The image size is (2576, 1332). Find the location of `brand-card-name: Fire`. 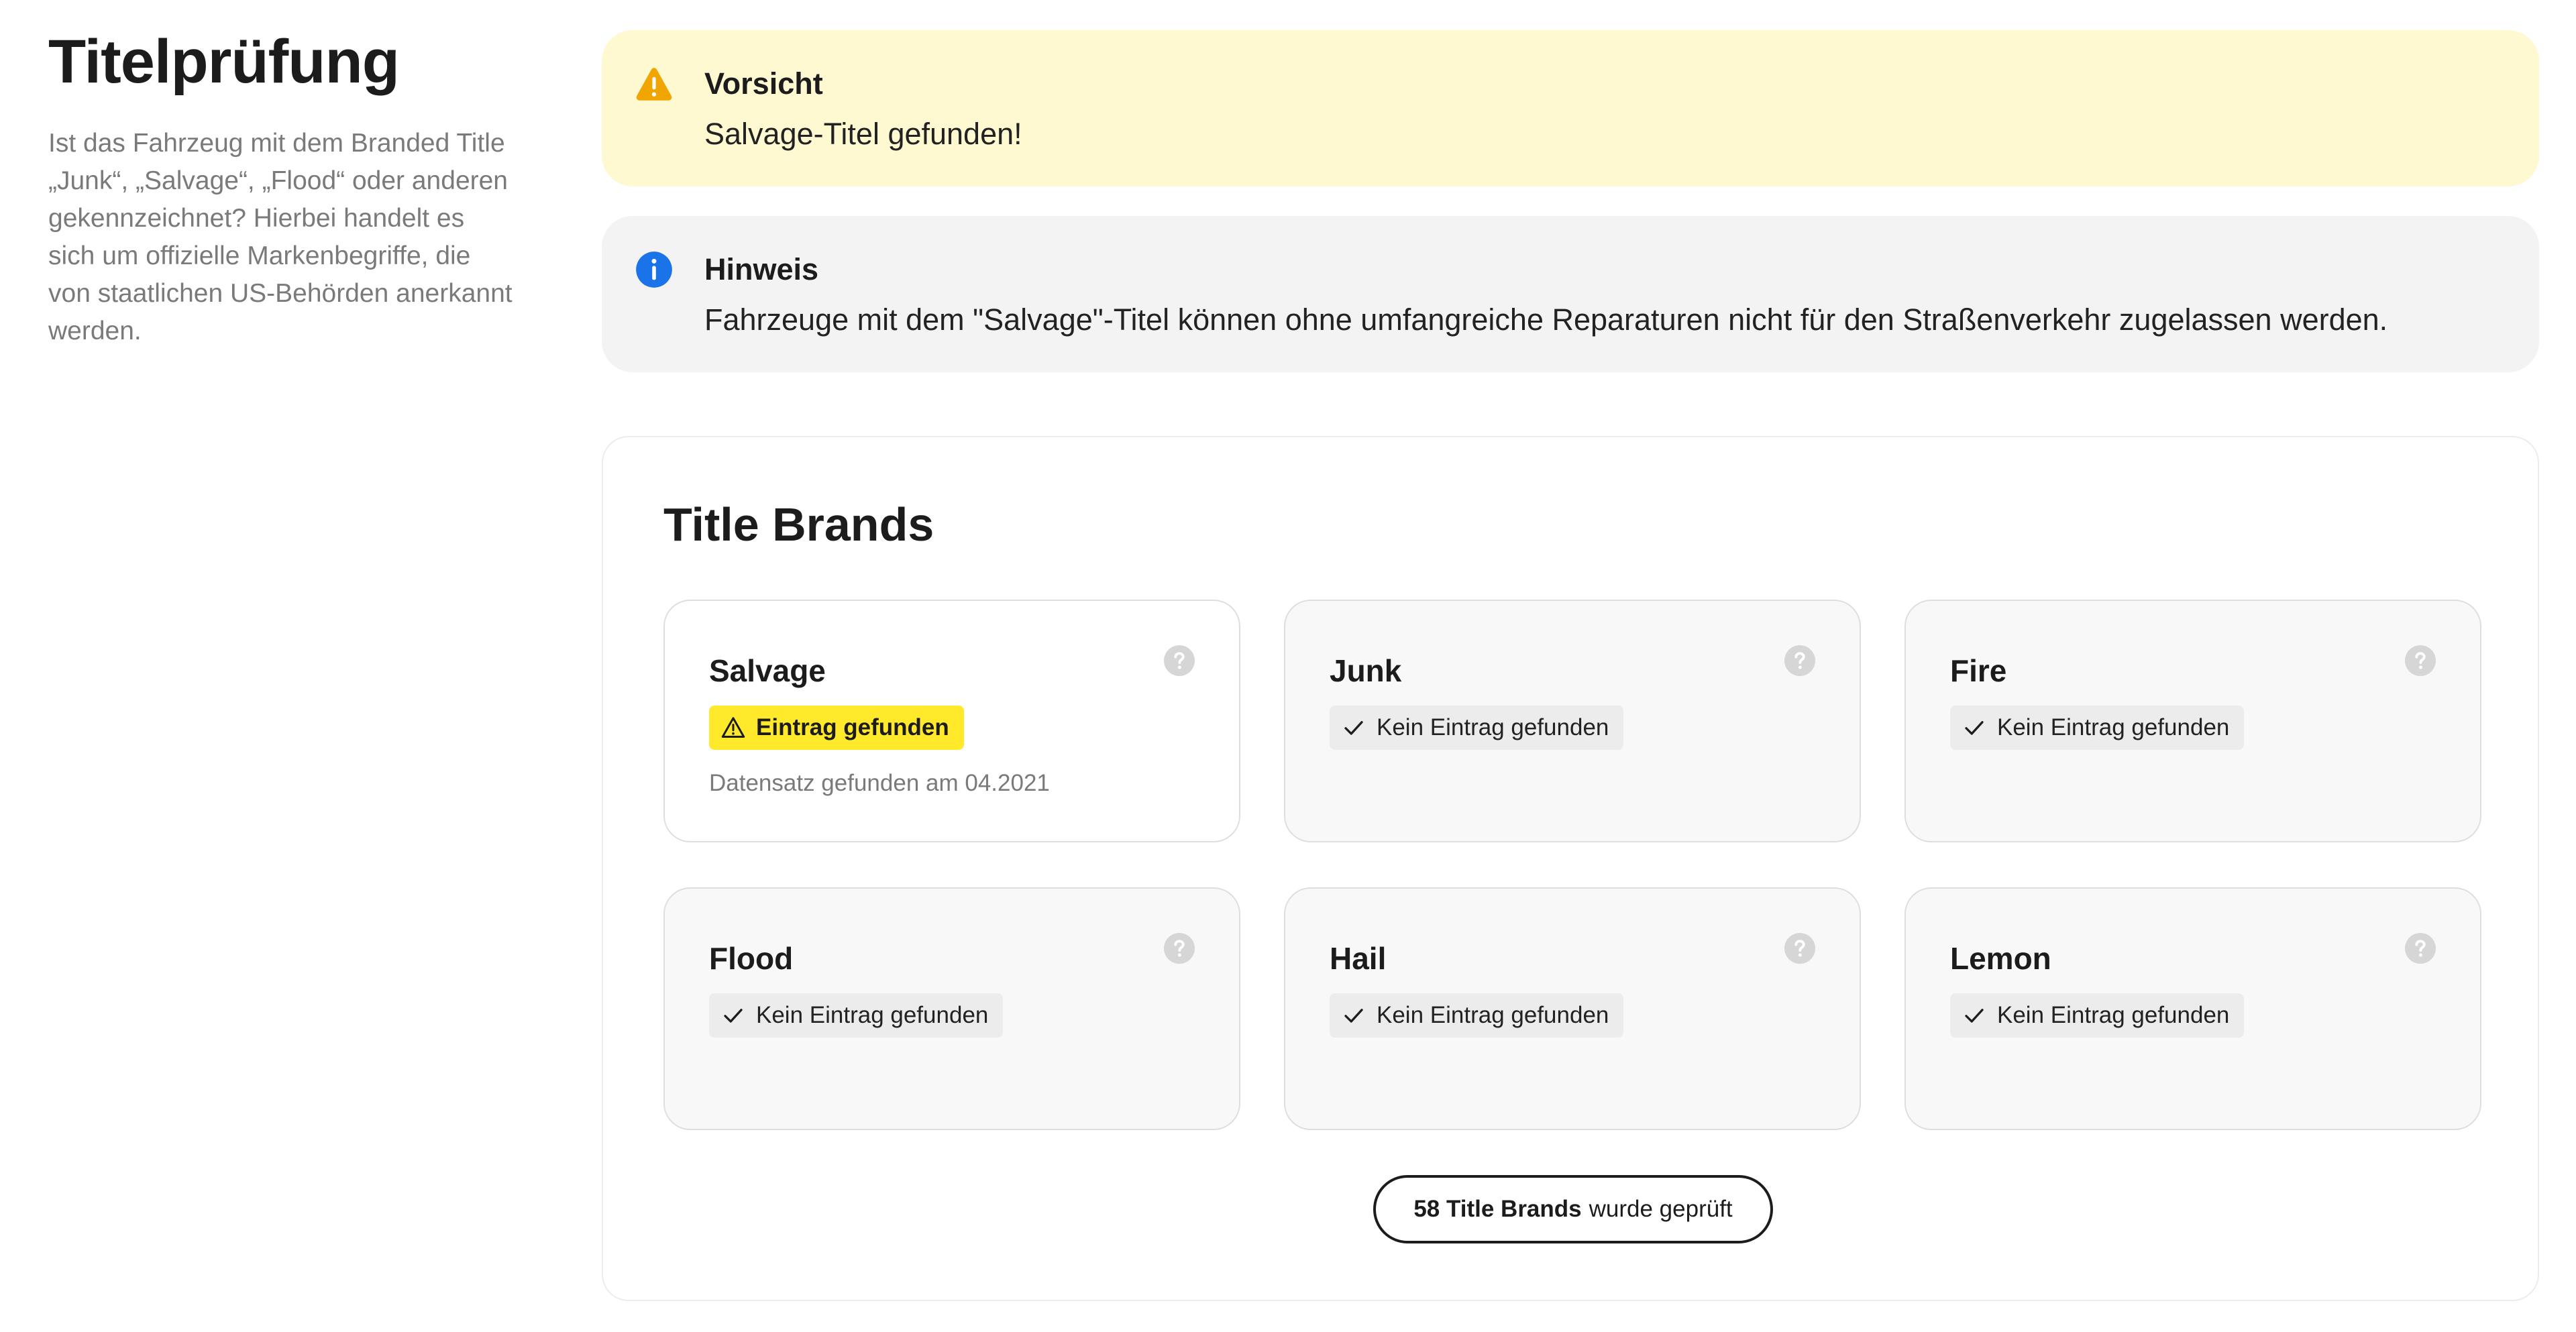

brand-card-name: Fire is located at coordinates (1978, 670).